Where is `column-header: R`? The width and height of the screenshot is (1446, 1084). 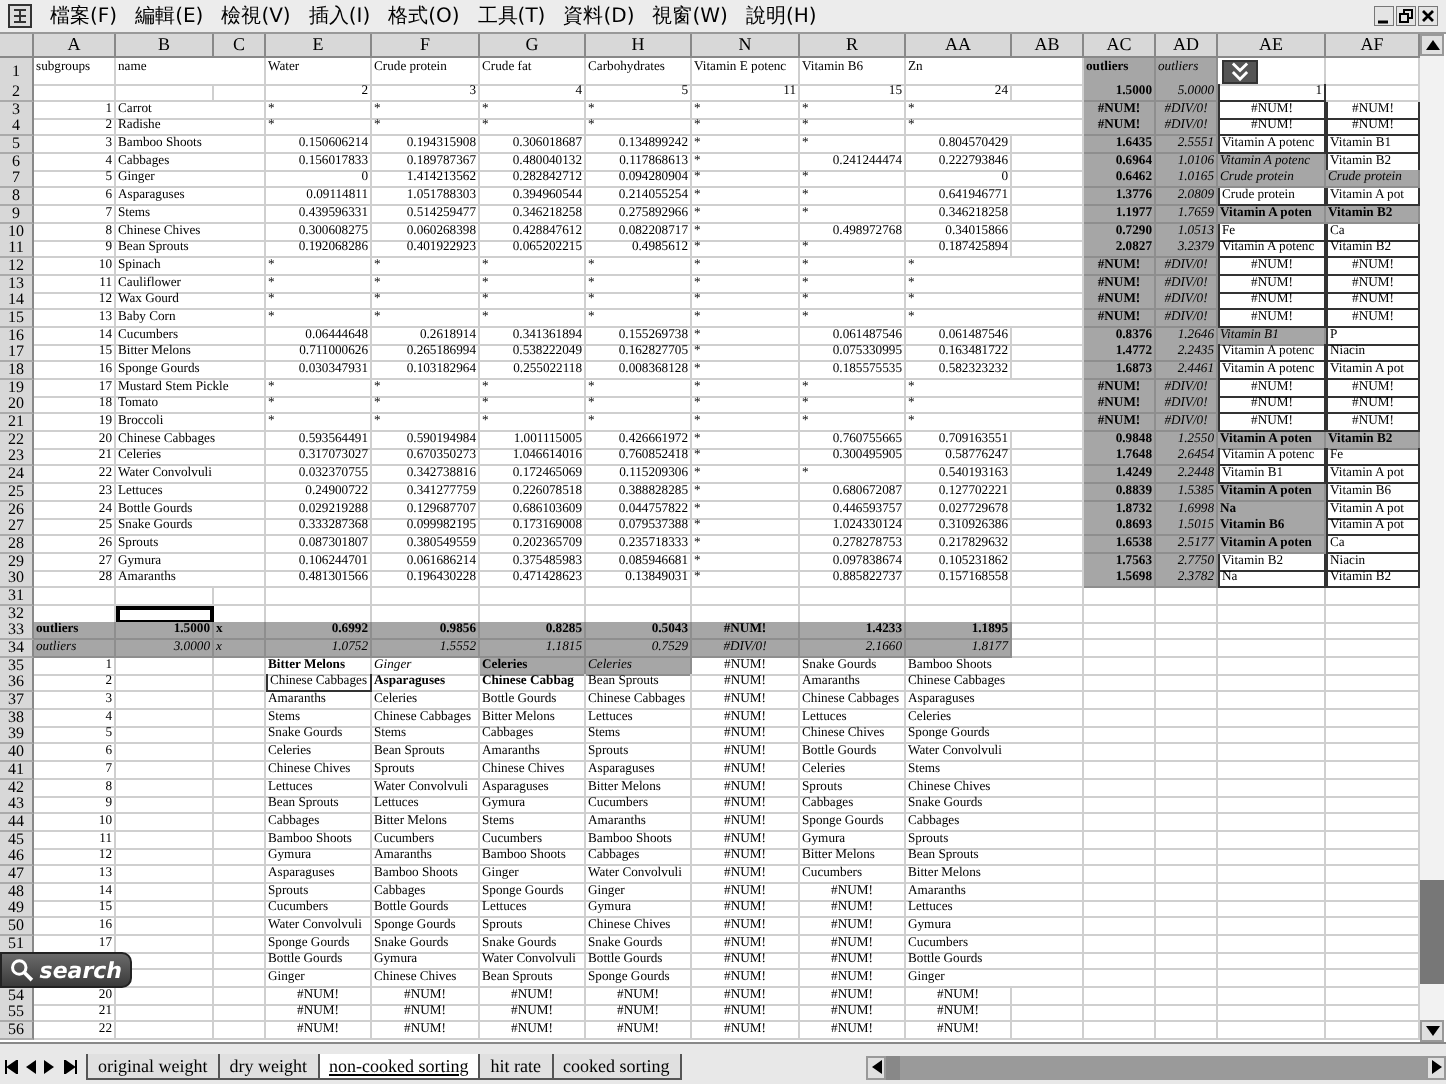 column-header: R is located at coordinates (853, 46).